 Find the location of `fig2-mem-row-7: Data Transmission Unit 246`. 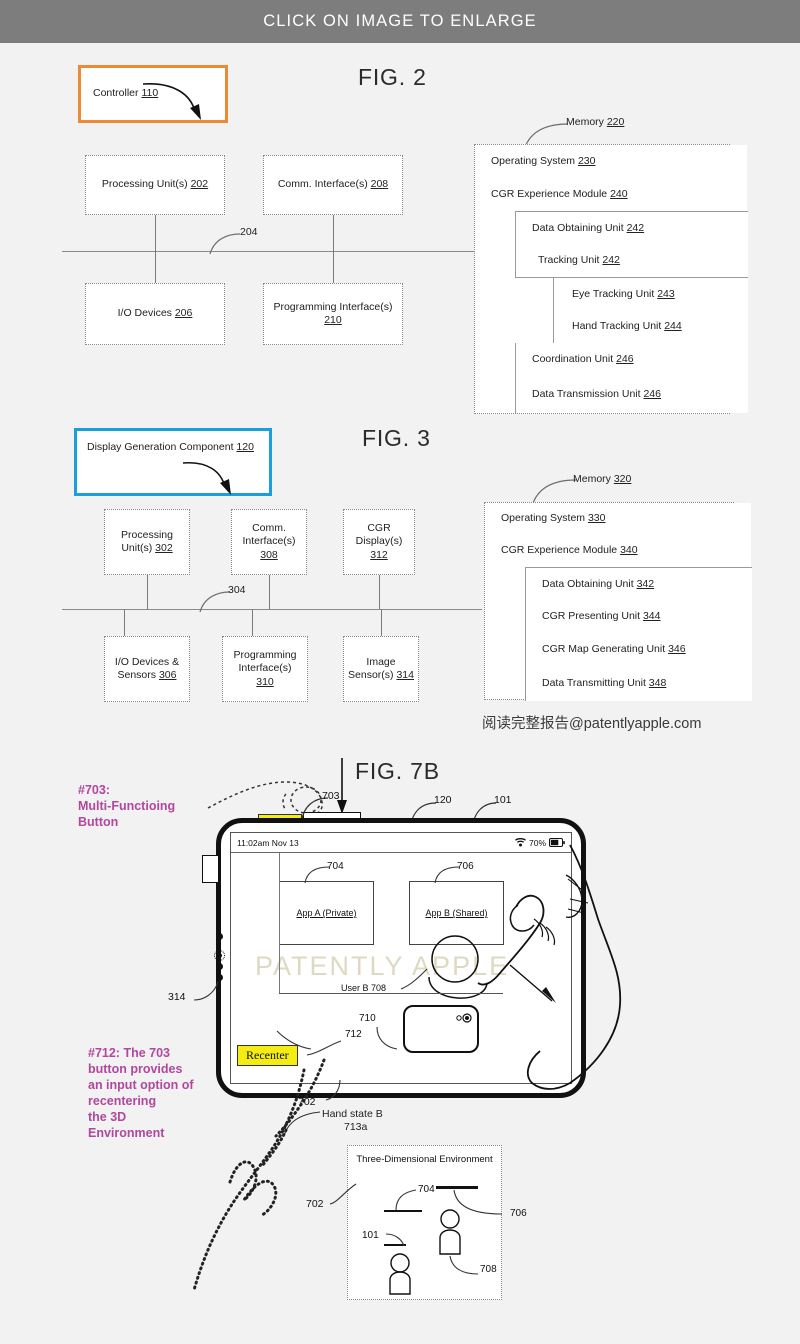

fig2-mem-row-7: Data Transmission Unit 246 is located at coordinates (631, 394).